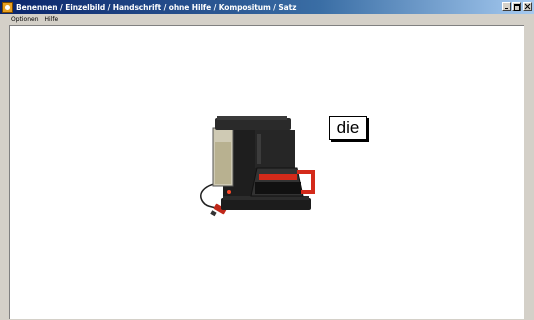 The image size is (534, 320). What do you see at coordinates (267, 19) in the screenshot?
I see `menu-bar: Optionen Hilfe` at bounding box center [267, 19].